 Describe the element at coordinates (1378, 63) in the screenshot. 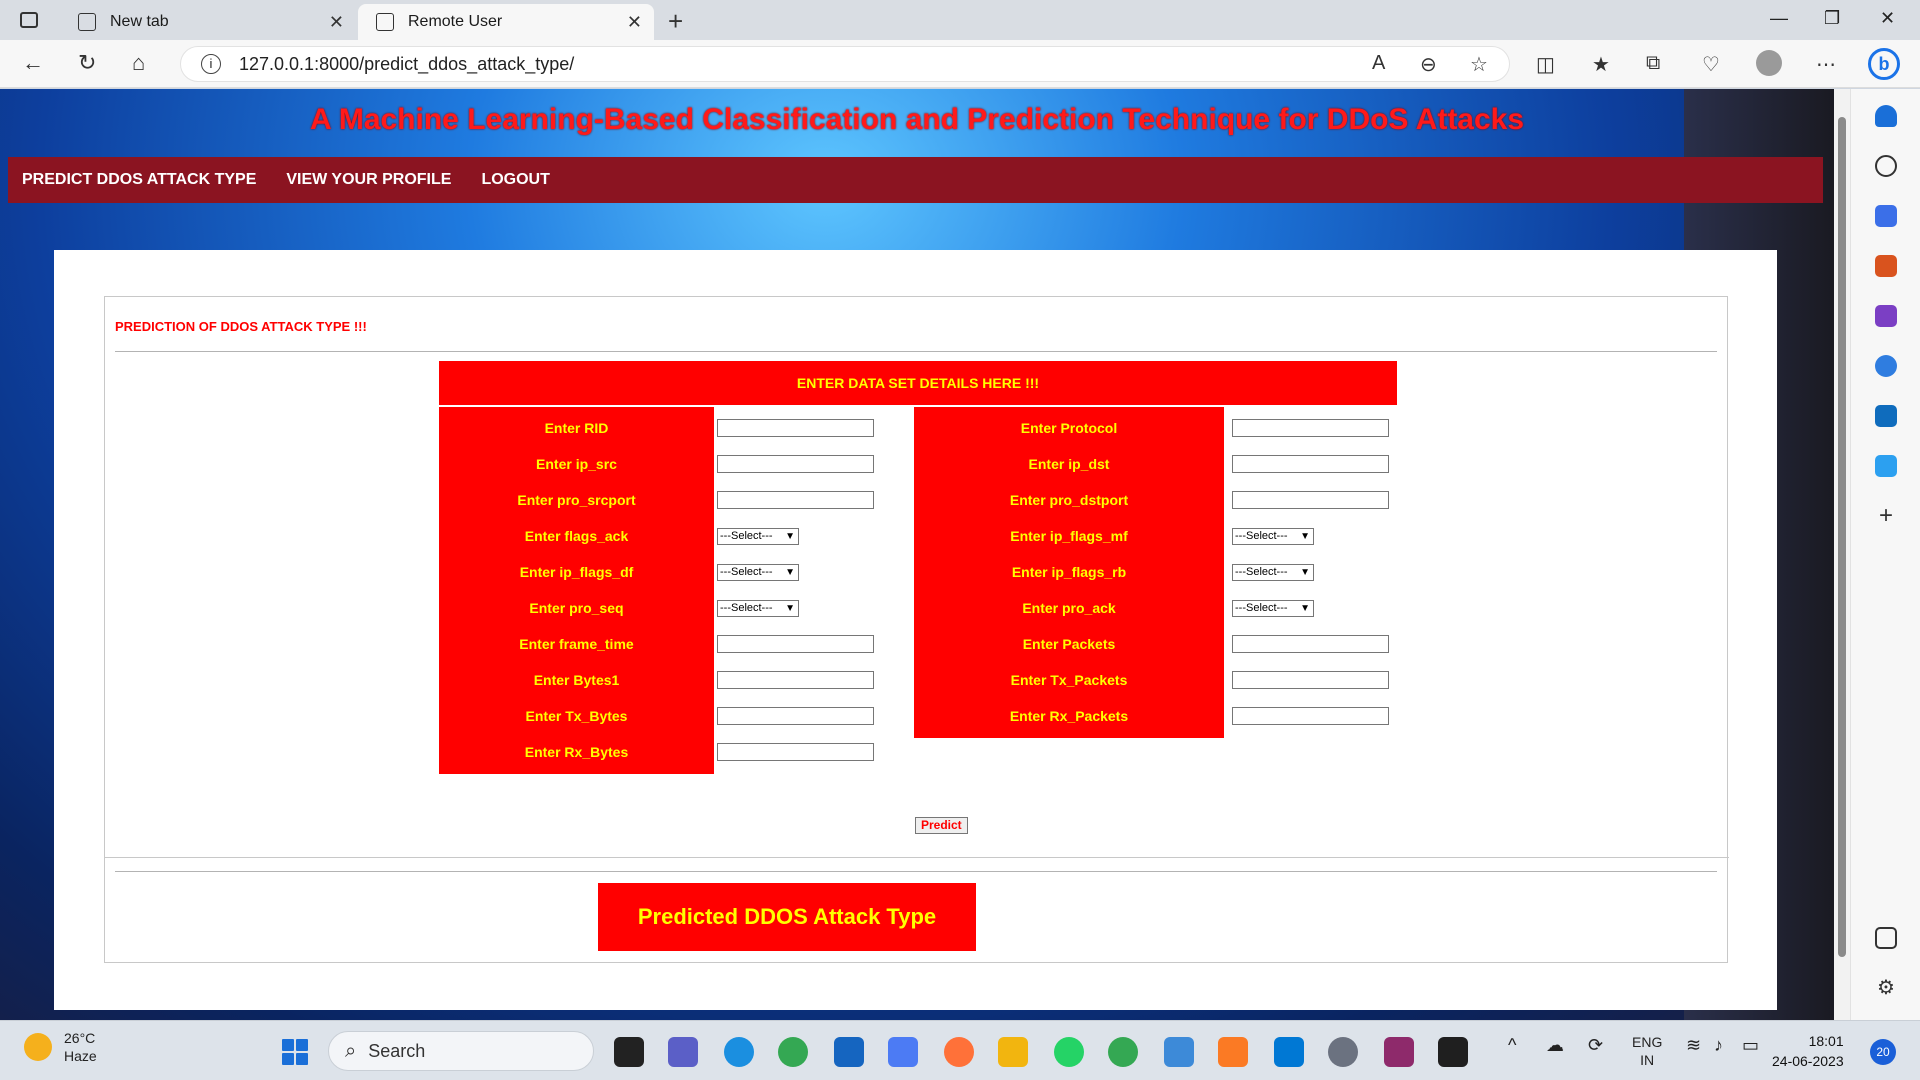

I see `read-aloud-icon: A` at that location.